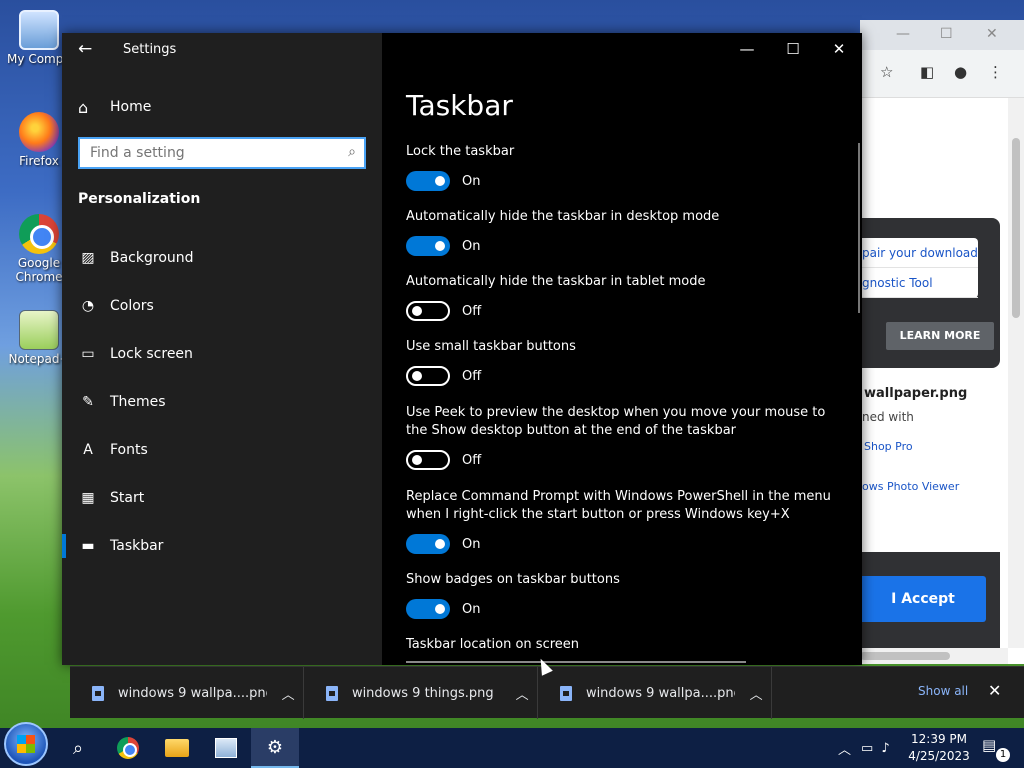 The height and width of the screenshot is (768, 1024). What do you see at coordinates (747, 49) in the screenshot?
I see `minimize-button: —` at bounding box center [747, 49].